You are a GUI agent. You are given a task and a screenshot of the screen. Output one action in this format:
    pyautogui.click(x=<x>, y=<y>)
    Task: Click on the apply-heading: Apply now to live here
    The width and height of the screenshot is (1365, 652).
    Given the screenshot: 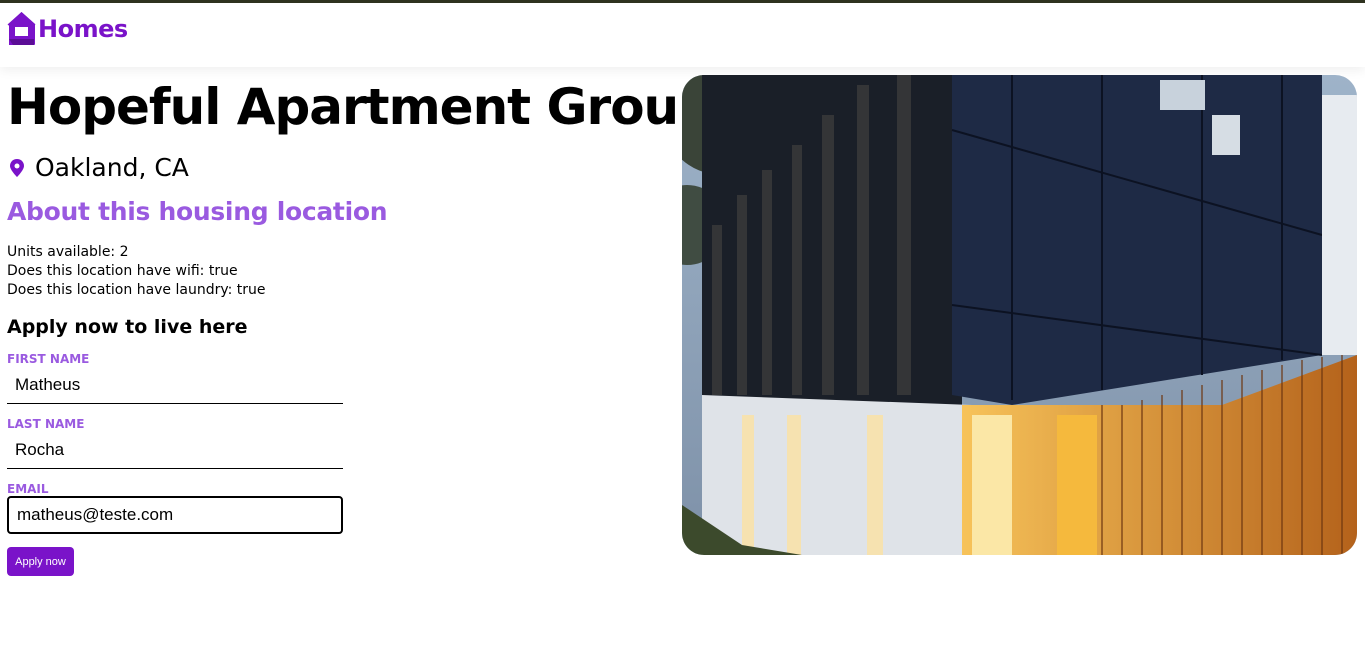 What is the action you would take?
    pyautogui.click(x=127, y=327)
    